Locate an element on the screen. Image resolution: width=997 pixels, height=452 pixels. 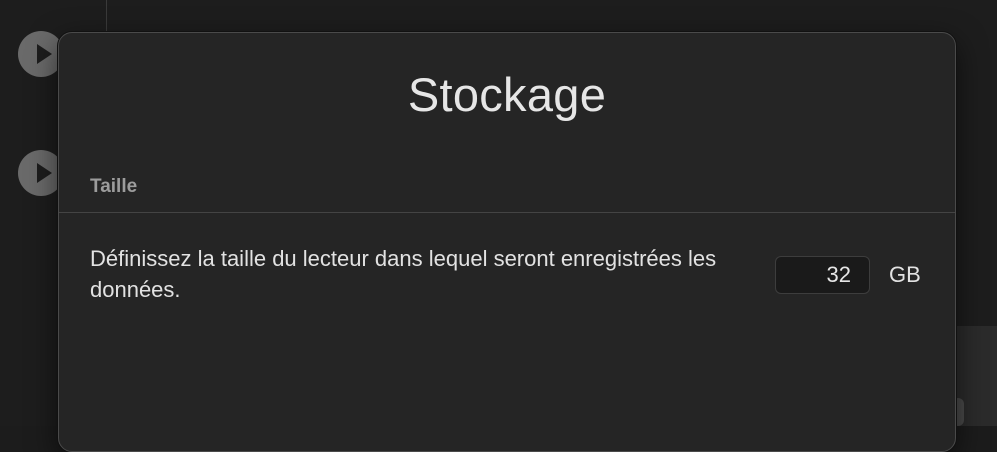
section-divider is located at coordinates (507, 212).